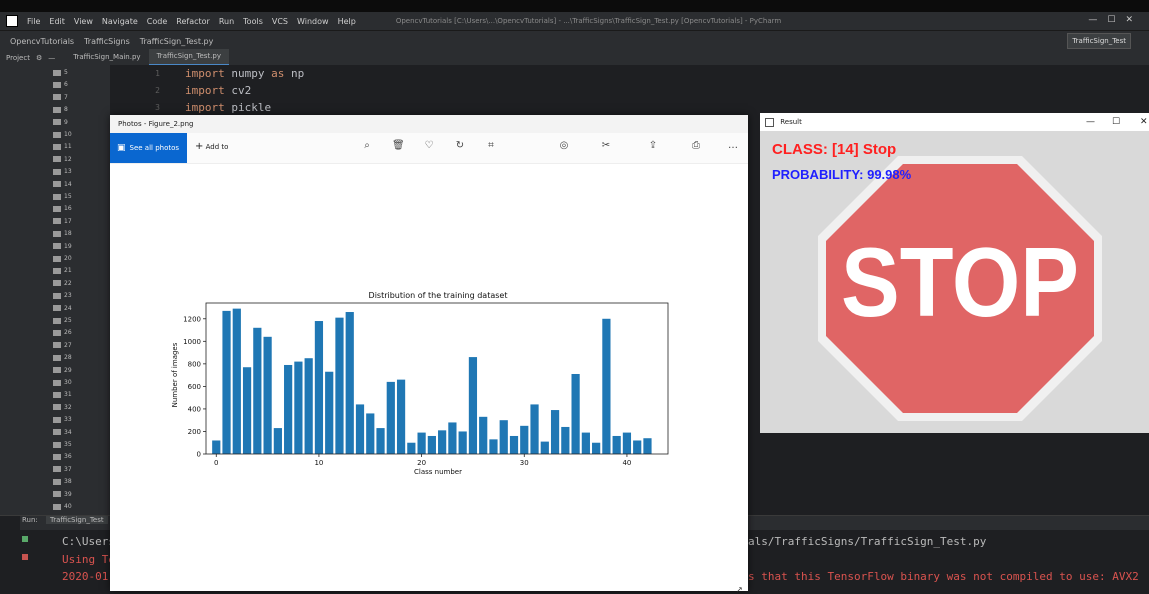  What do you see at coordinates (398, 146) in the screenshot?
I see `delete-icon: 🗑` at bounding box center [398, 146].